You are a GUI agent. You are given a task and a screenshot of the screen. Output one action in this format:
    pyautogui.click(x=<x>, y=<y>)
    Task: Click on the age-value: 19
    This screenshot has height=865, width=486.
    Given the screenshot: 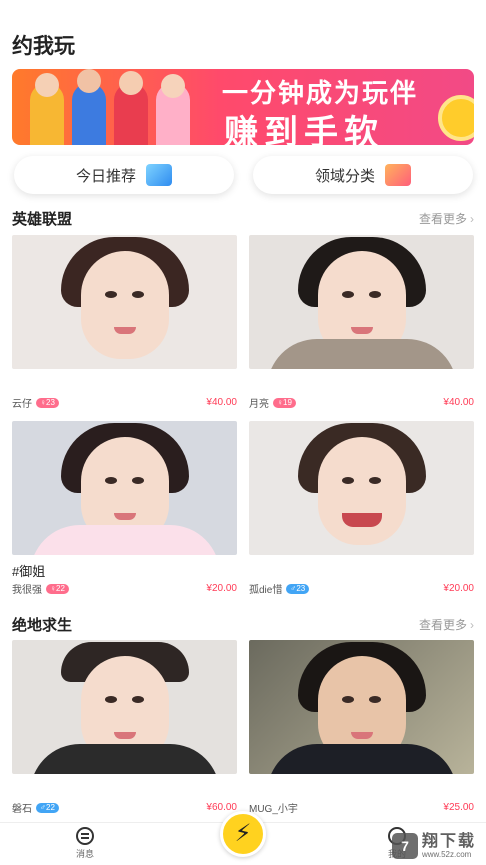 What is the action you would take?
    pyautogui.click(x=287, y=402)
    